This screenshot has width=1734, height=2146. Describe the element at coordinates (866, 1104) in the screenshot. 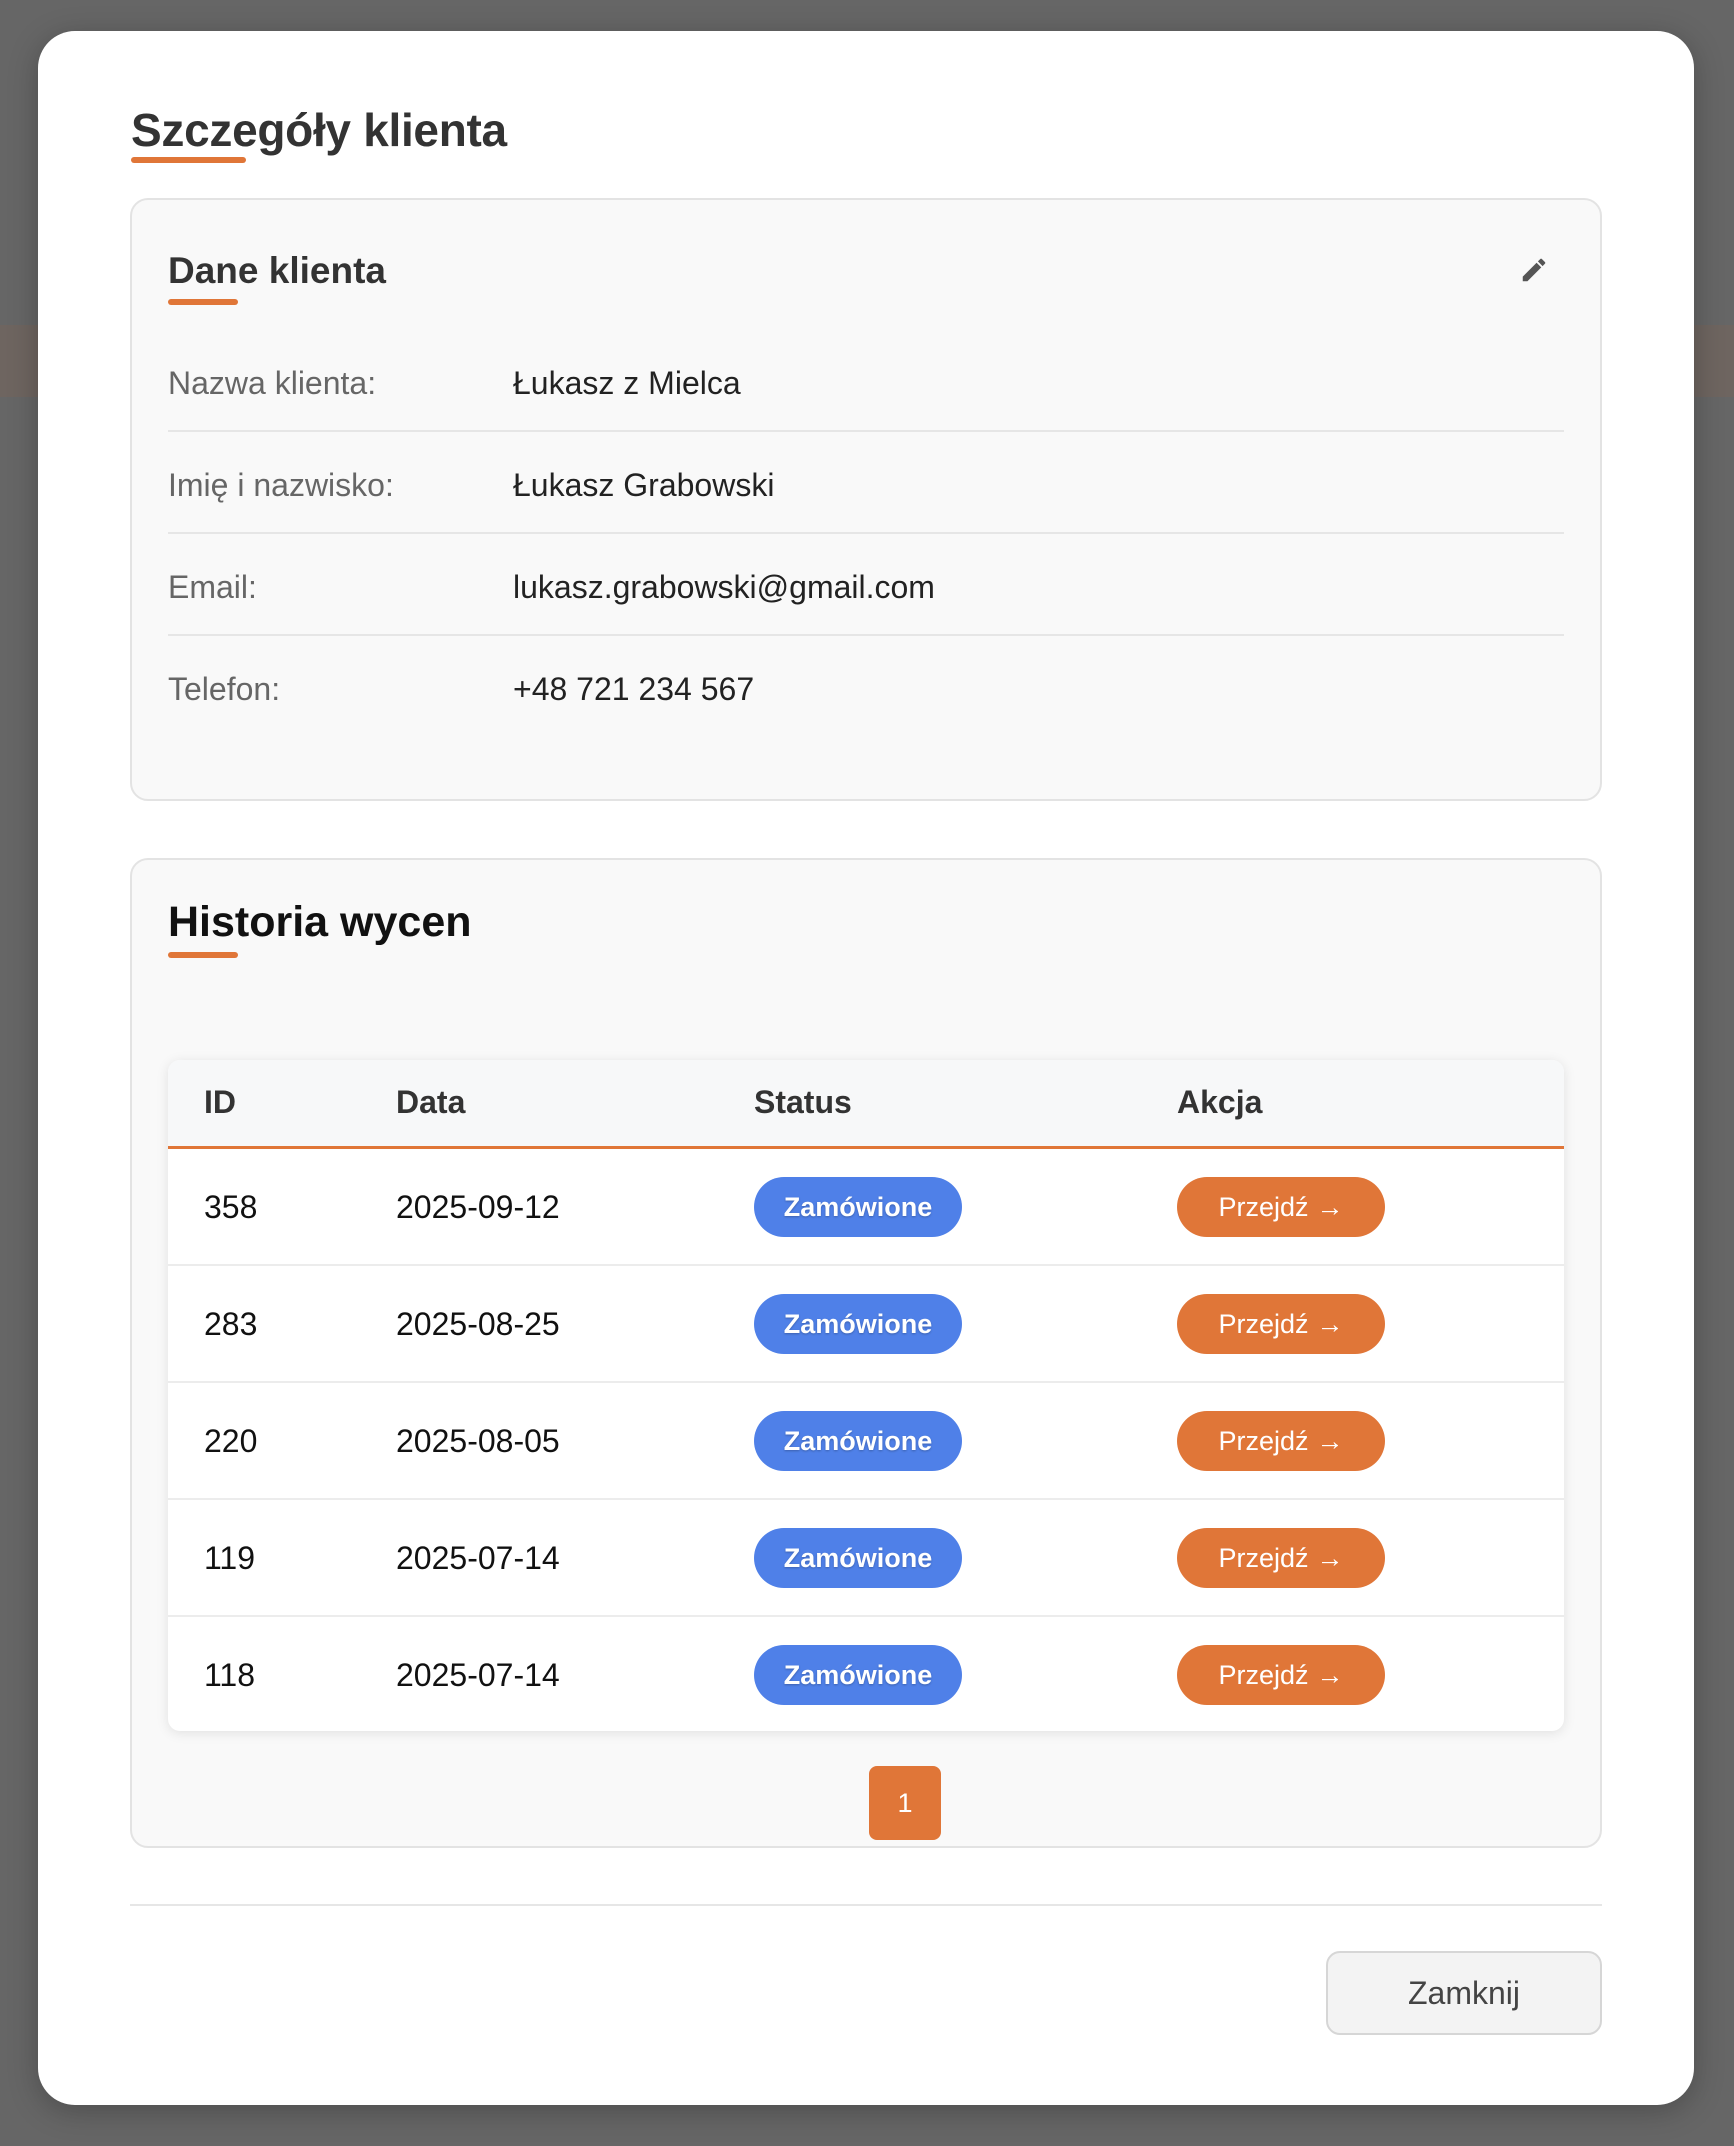

I see `table-header: ID Data Status Akcja` at that location.